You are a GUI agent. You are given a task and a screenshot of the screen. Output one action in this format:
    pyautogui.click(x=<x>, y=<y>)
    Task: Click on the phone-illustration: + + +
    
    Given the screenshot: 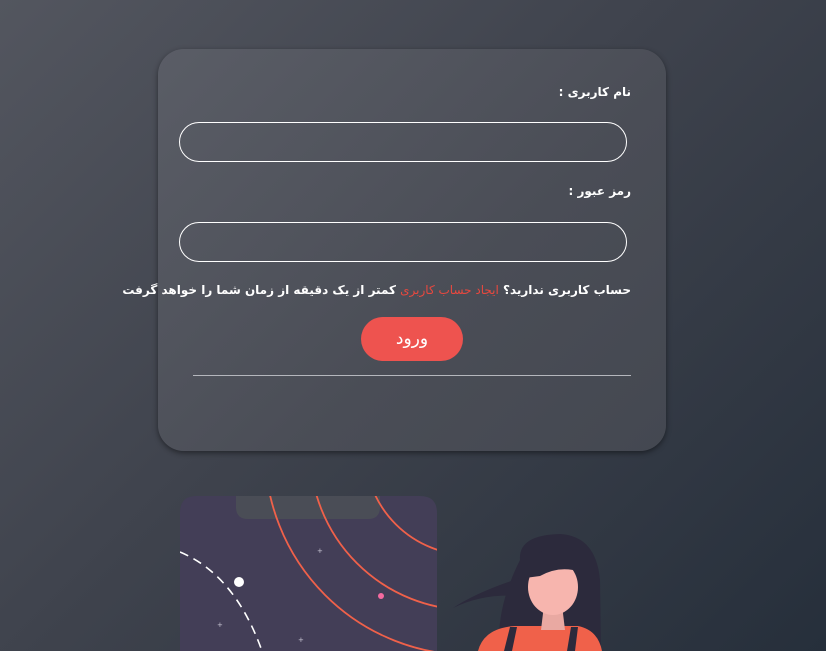 What is the action you would take?
    pyautogui.click(x=308, y=573)
    